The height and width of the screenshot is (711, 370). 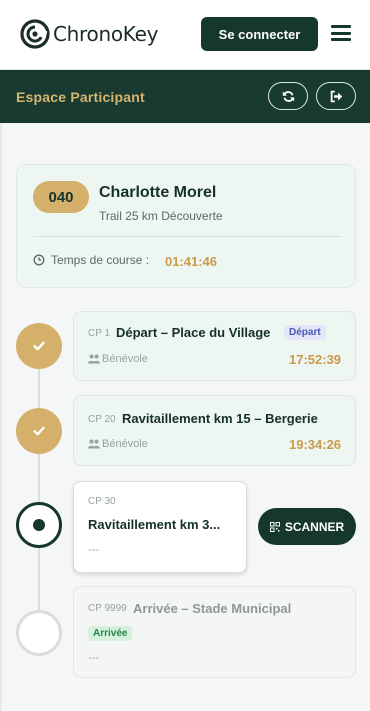 What do you see at coordinates (161, 216) in the screenshot?
I see `race-name: Trail 25 km Découverte` at bounding box center [161, 216].